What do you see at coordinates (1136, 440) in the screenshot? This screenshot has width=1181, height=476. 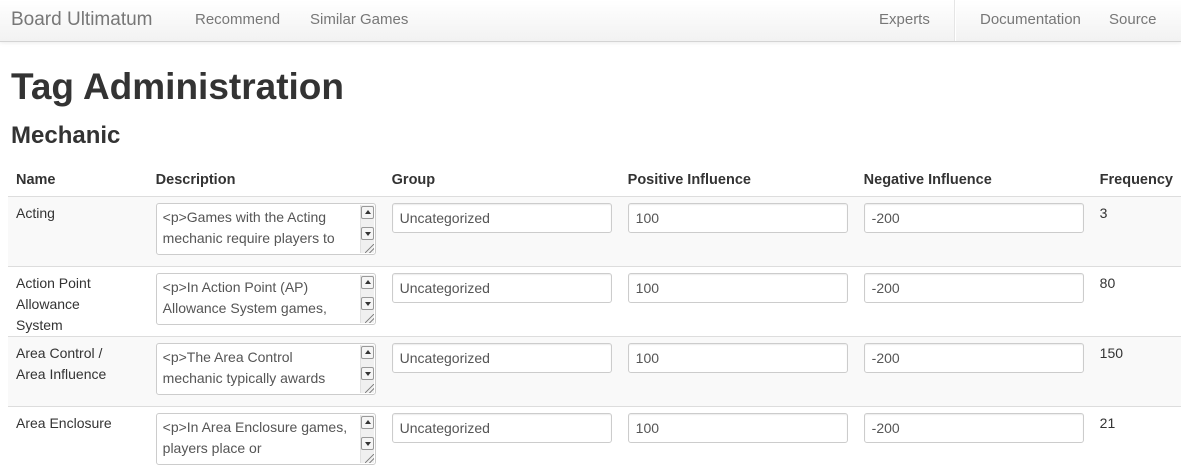 I see `frequency-value: 21` at bounding box center [1136, 440].